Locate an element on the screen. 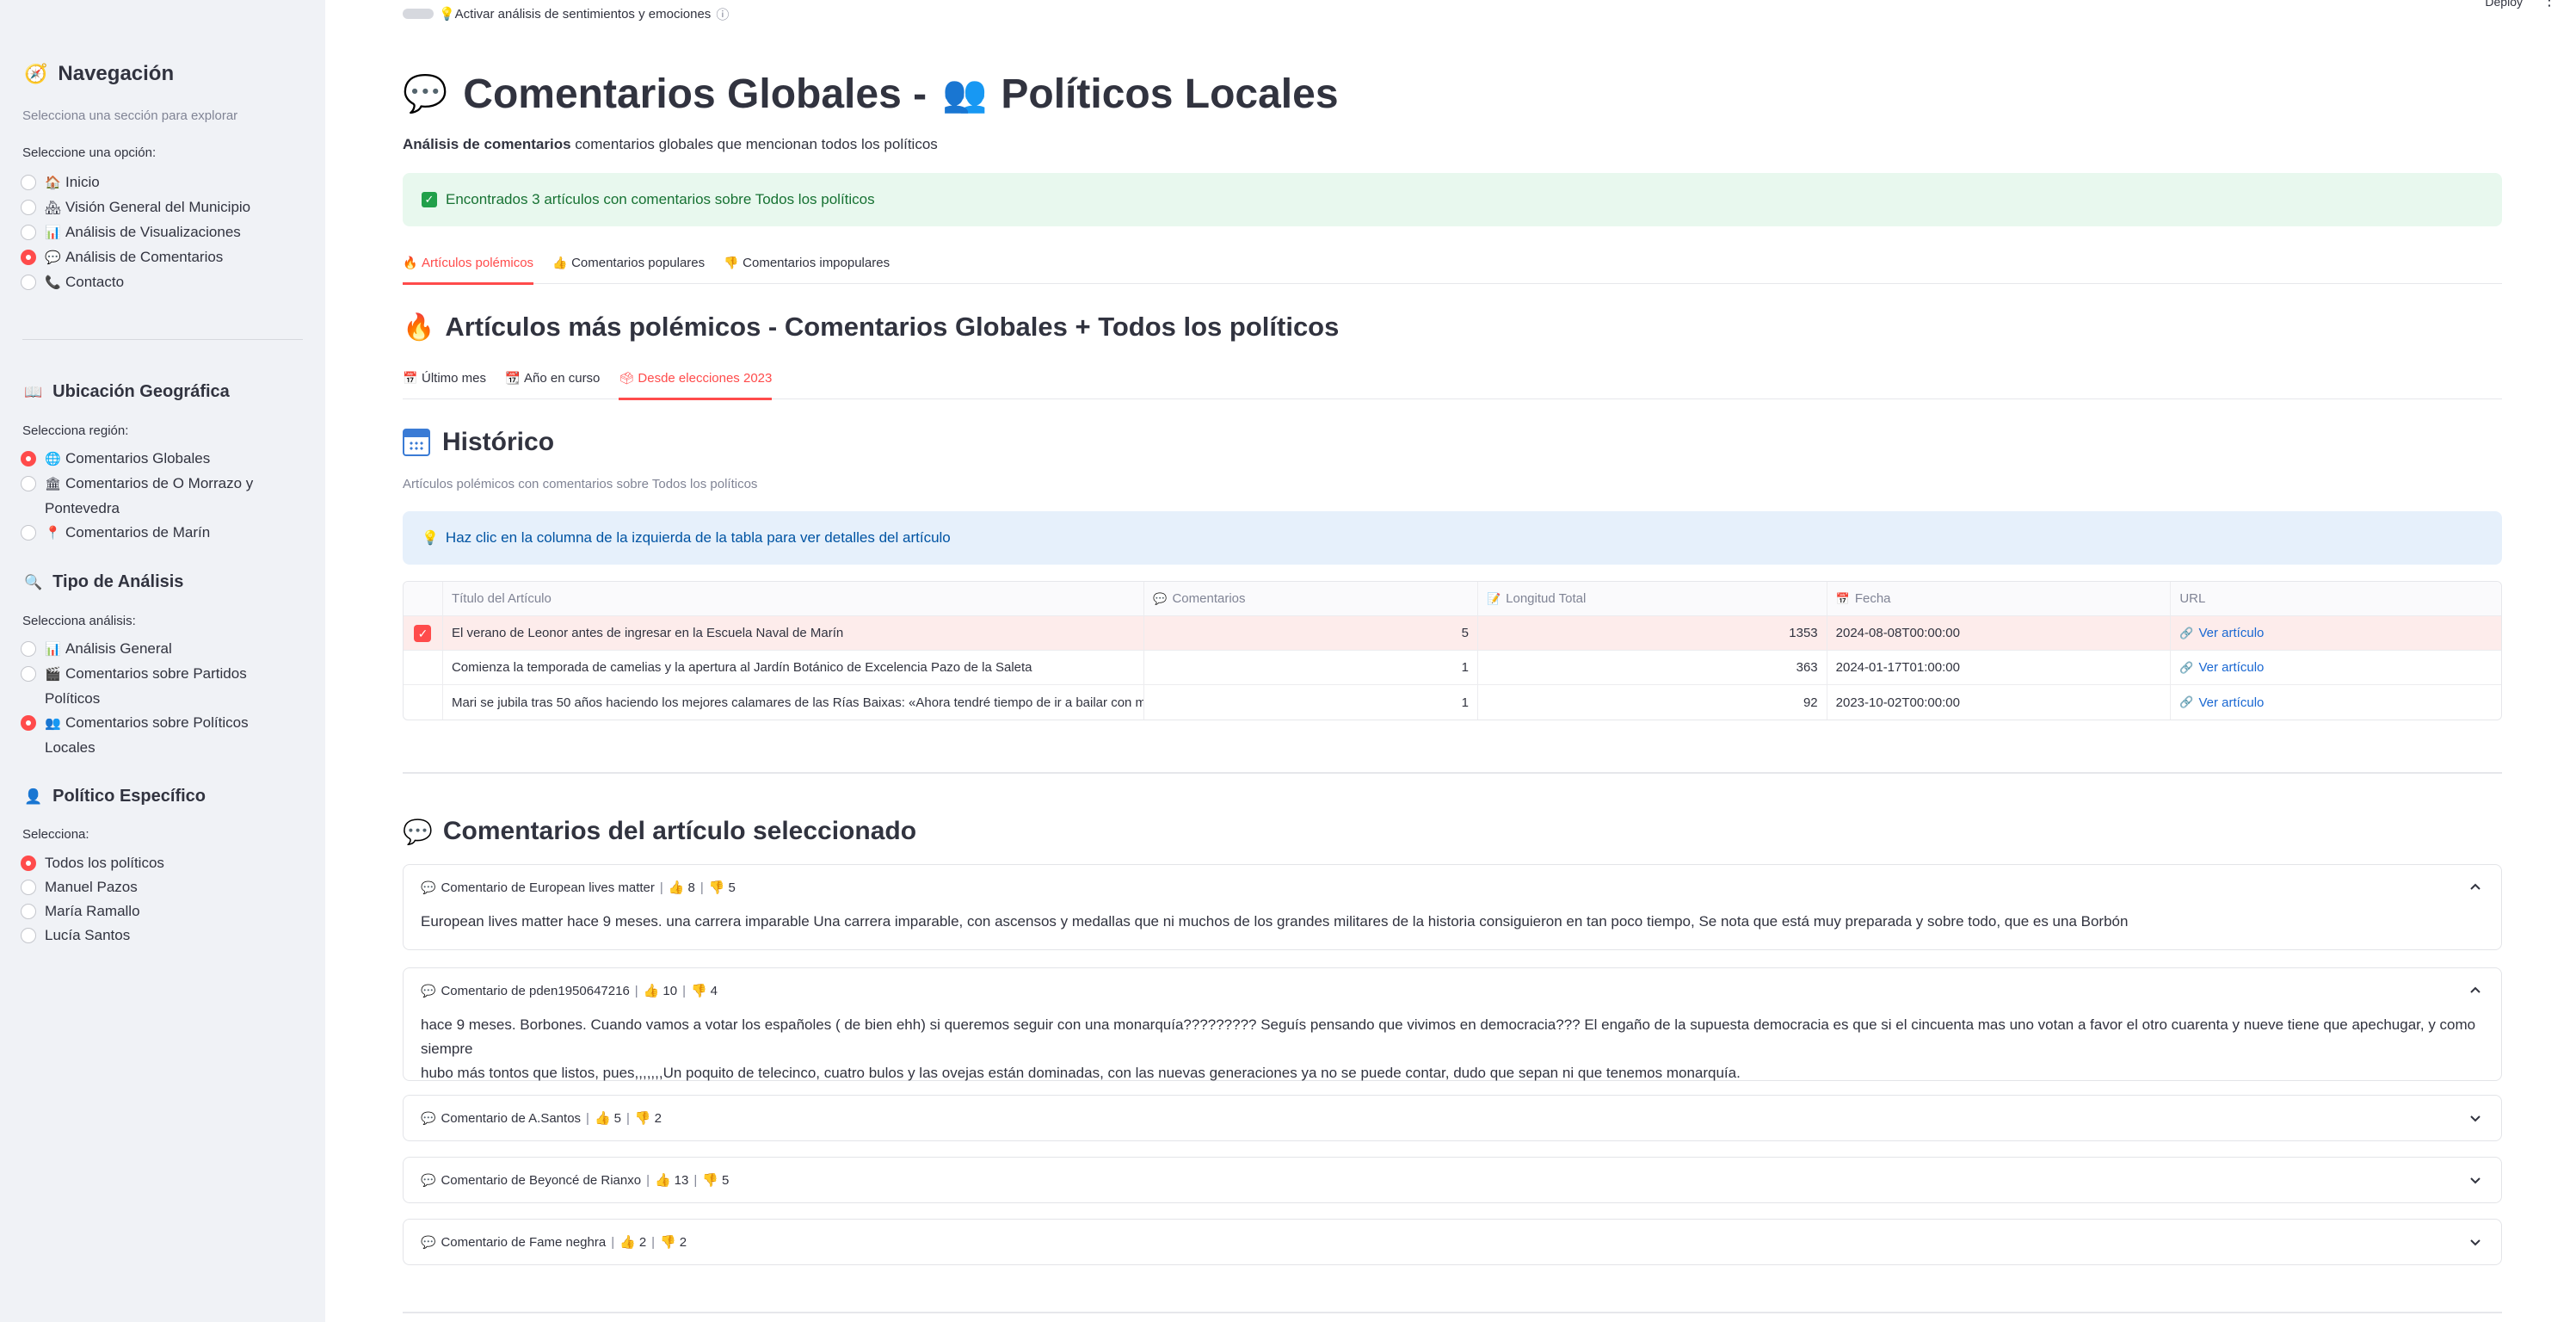  analysis-section-title: 🔍 Tipo de Análisis is located at coordinates (103, 582).